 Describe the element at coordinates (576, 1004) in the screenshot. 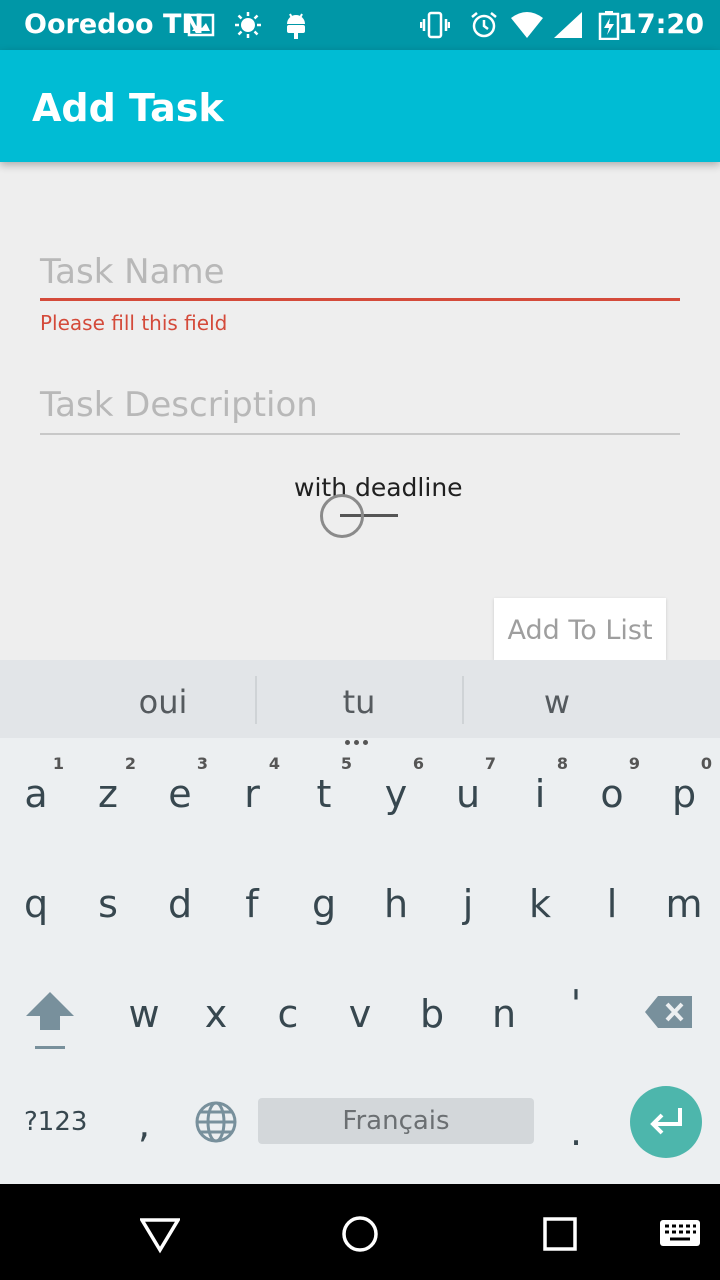

I see `key-apostrophe: '` at that location.